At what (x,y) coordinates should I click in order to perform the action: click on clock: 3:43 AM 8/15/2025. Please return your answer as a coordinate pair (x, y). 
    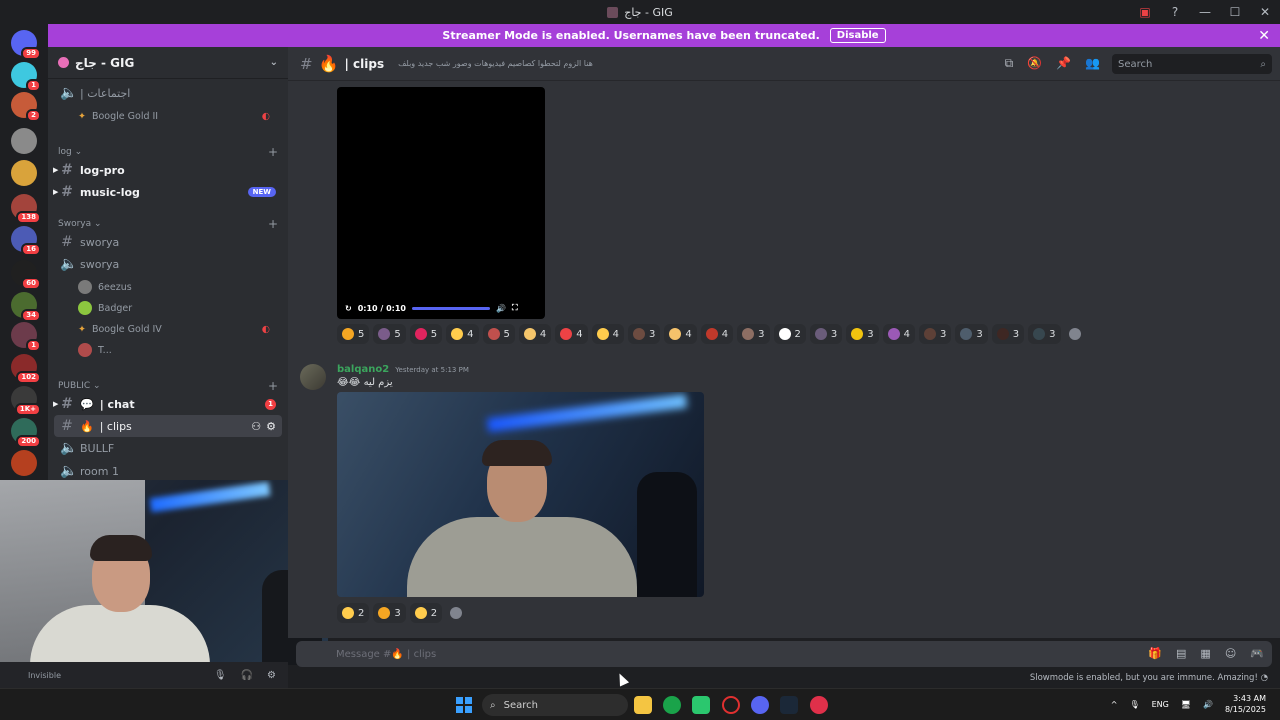
    Looking at the image, I should click on (1245, 704).